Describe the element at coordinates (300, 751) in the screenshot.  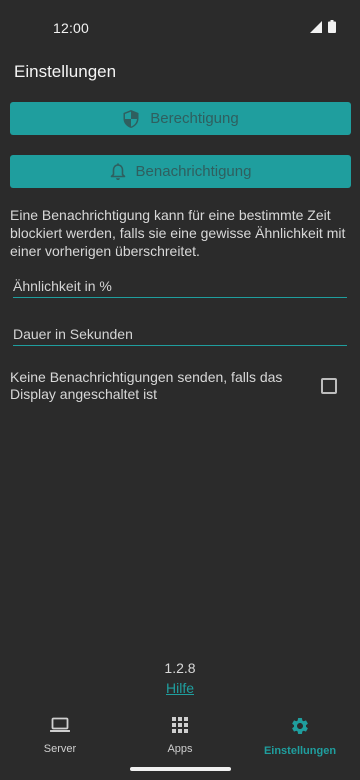
I see `nav-label-settings: Einstellungen` at that location.